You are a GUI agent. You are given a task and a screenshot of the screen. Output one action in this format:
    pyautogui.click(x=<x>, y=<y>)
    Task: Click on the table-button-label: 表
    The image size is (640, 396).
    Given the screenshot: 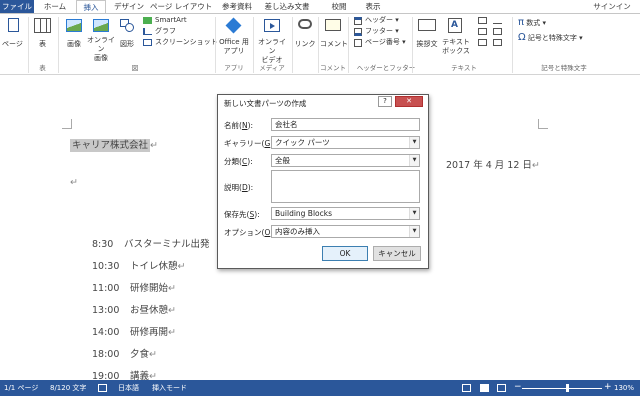 What is the action you would take?
    pyautogui.click(x=42, y=44)
    